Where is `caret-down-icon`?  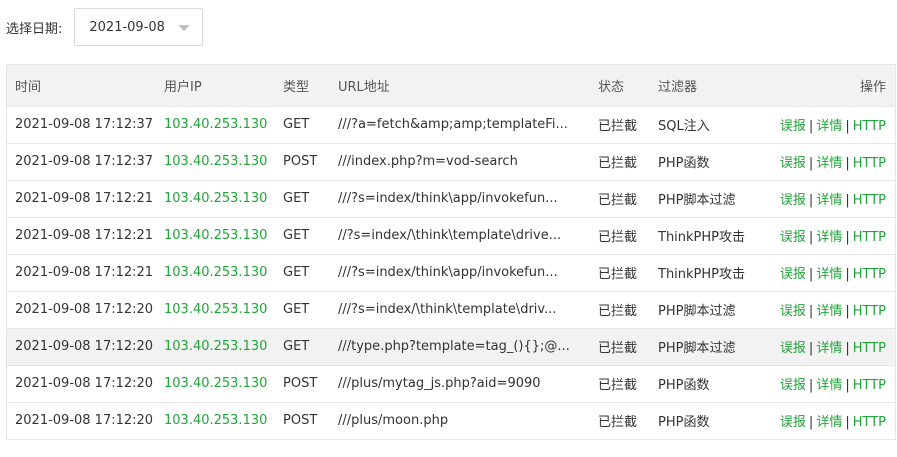 caret-down-icon is located at coordinates (184, 28).